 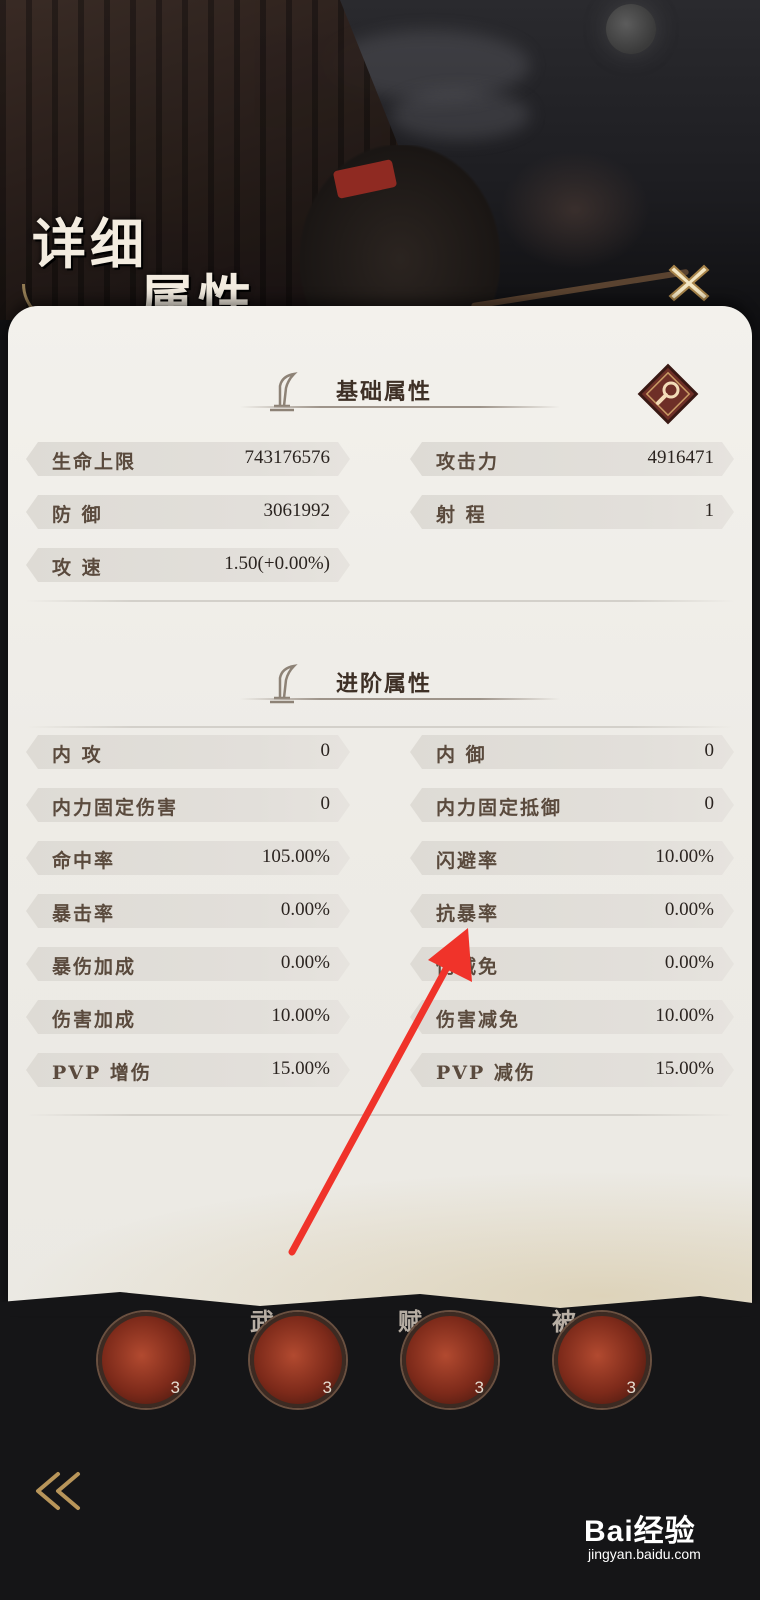 I want to click on search-button, so click(x=668, y=394).